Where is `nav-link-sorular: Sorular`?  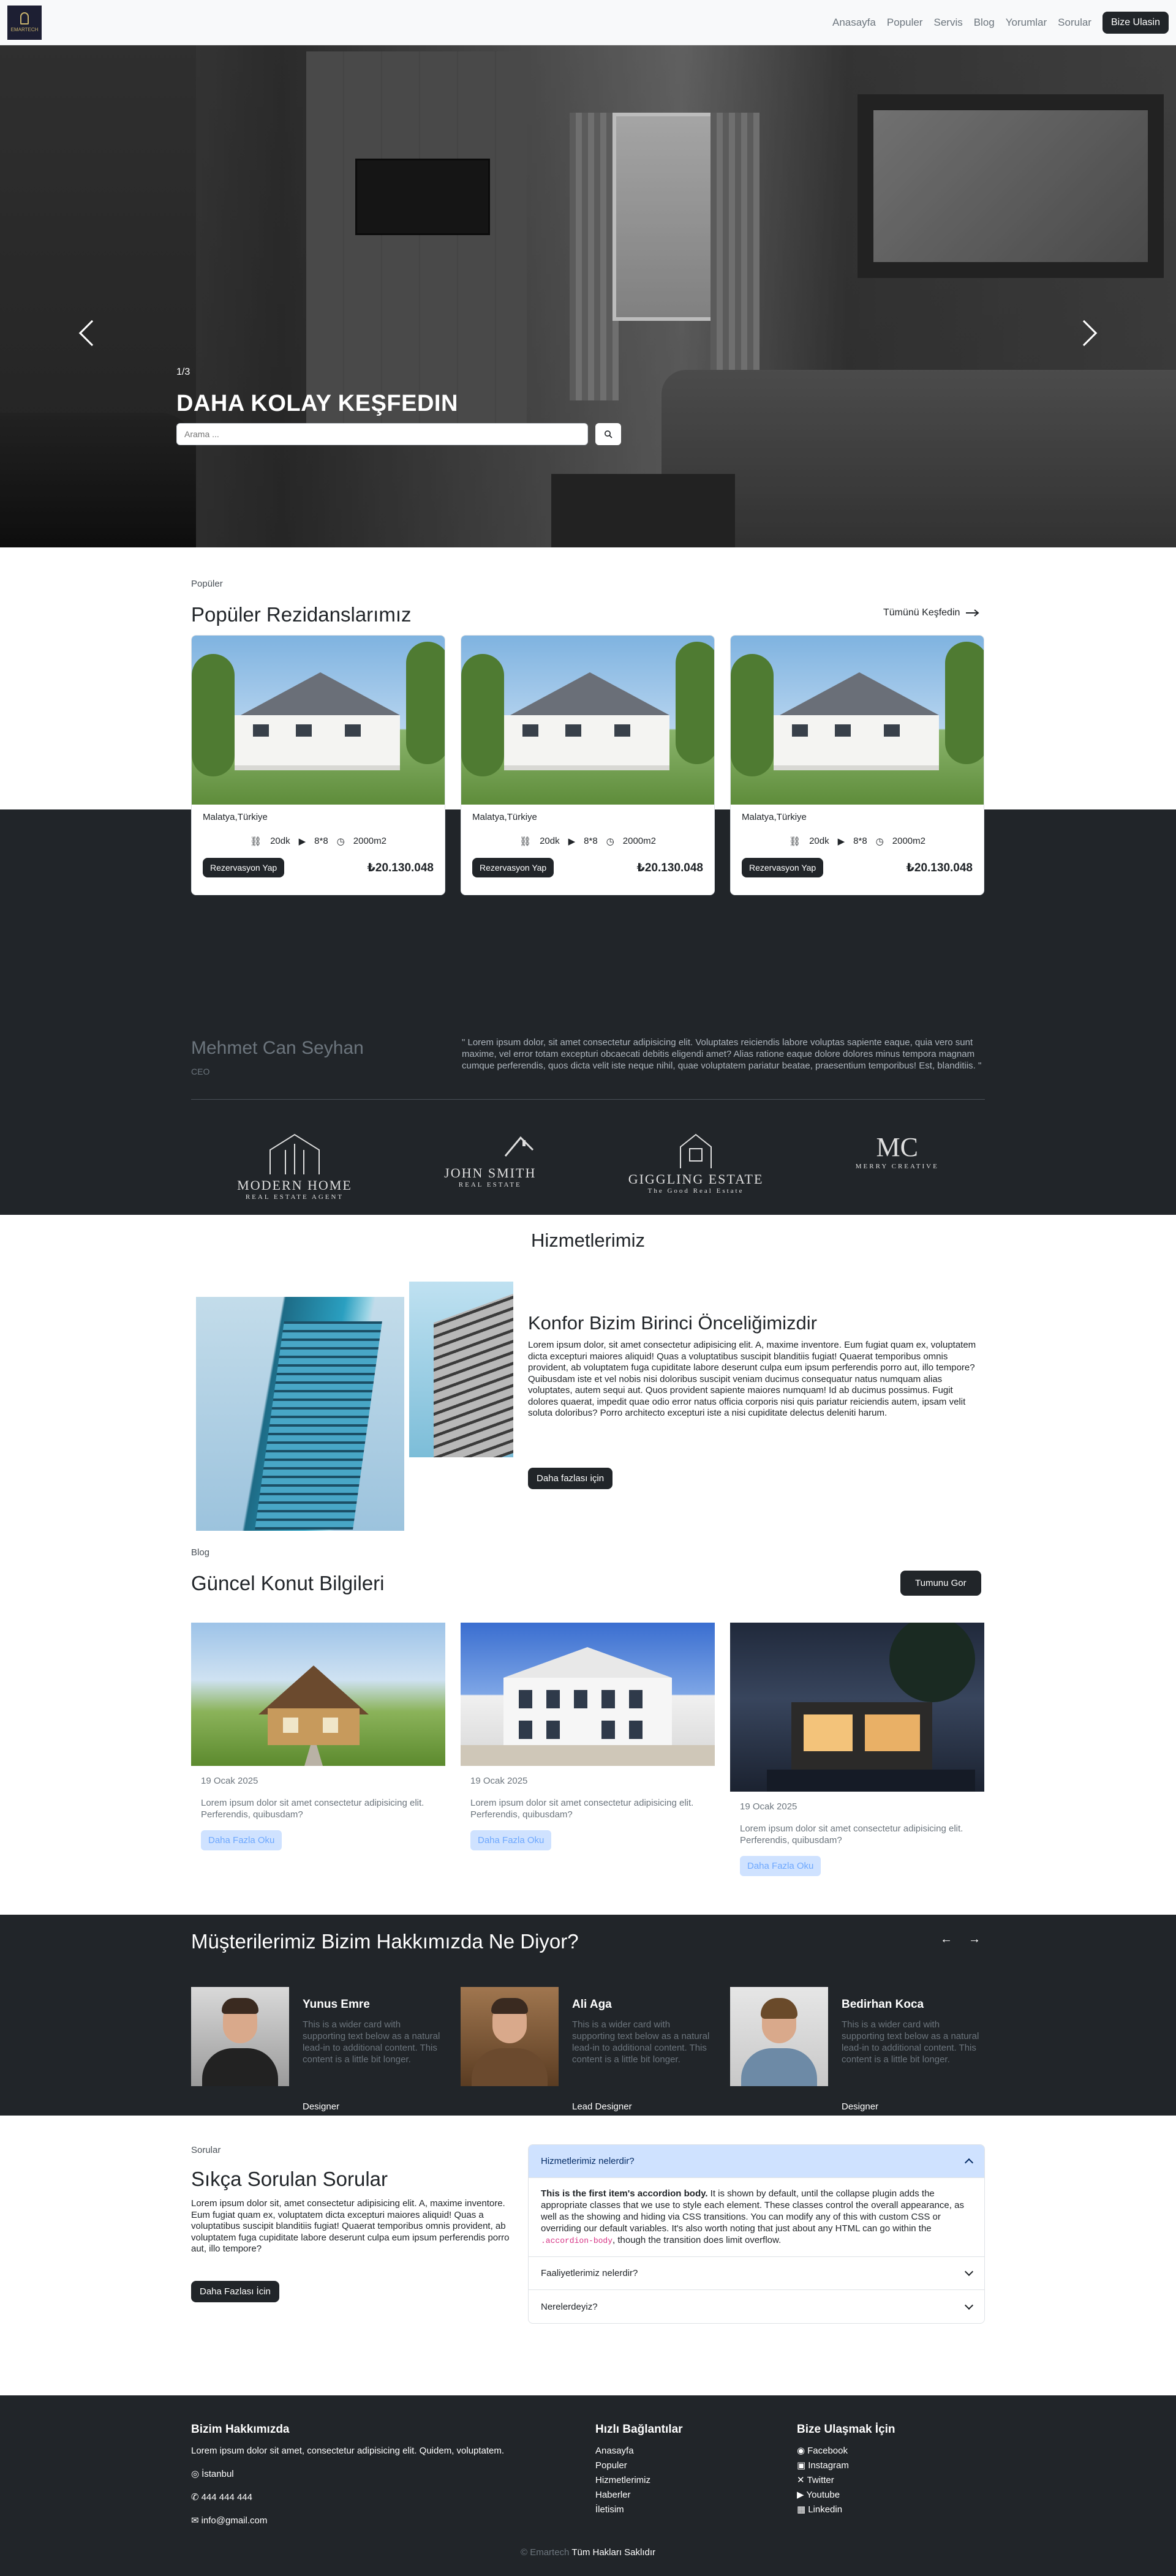
nav-link-sorular: Sorular is located at coordinates (1074, 23).